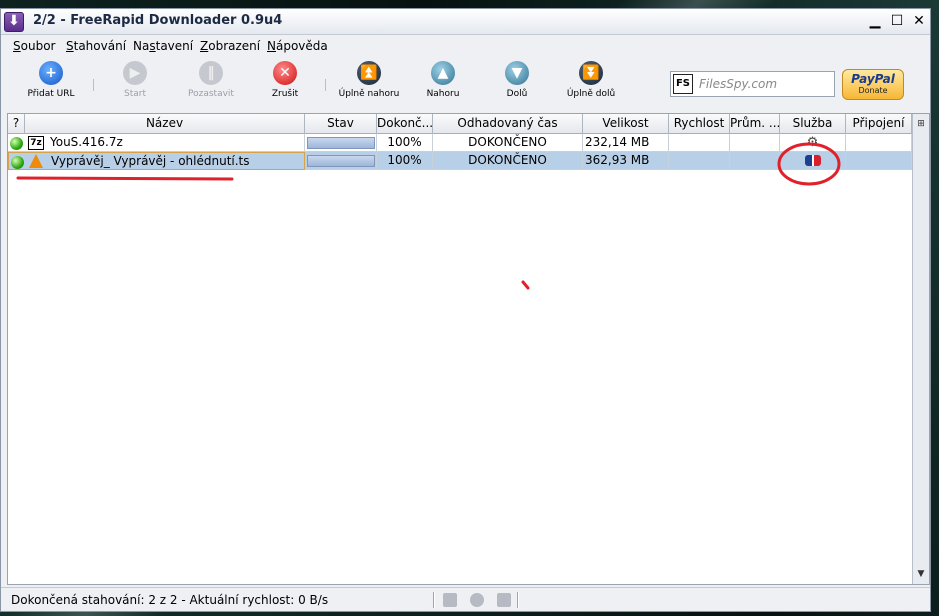 The height and width of the screenshot is (616, 939). What do you see at coordinates (125, 178) in the screenshot?
I see `red-underline-annotation` at bounding box center [125, 178].